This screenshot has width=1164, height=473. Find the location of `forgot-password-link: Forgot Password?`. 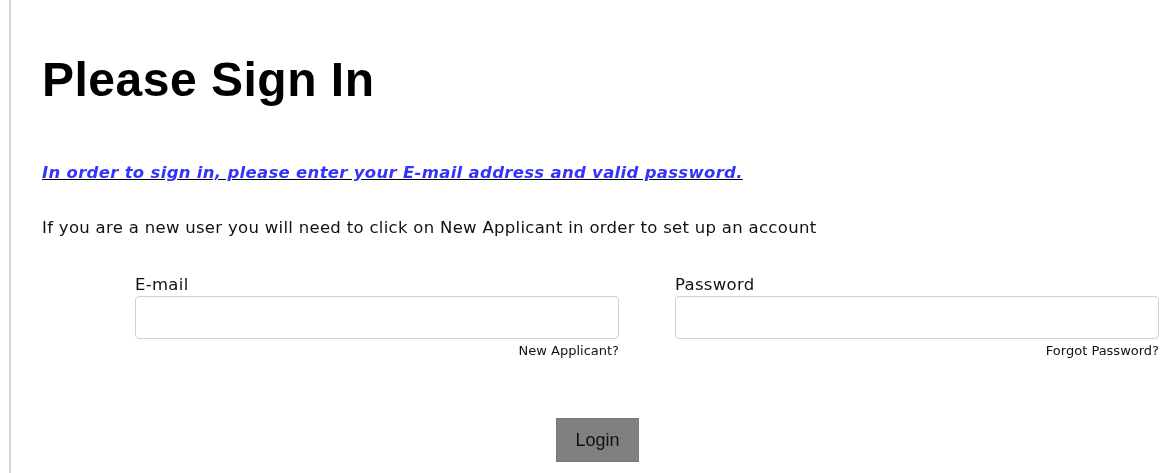

forgot-password-link: Forgot Password? is located at coordinates (1102, 350).